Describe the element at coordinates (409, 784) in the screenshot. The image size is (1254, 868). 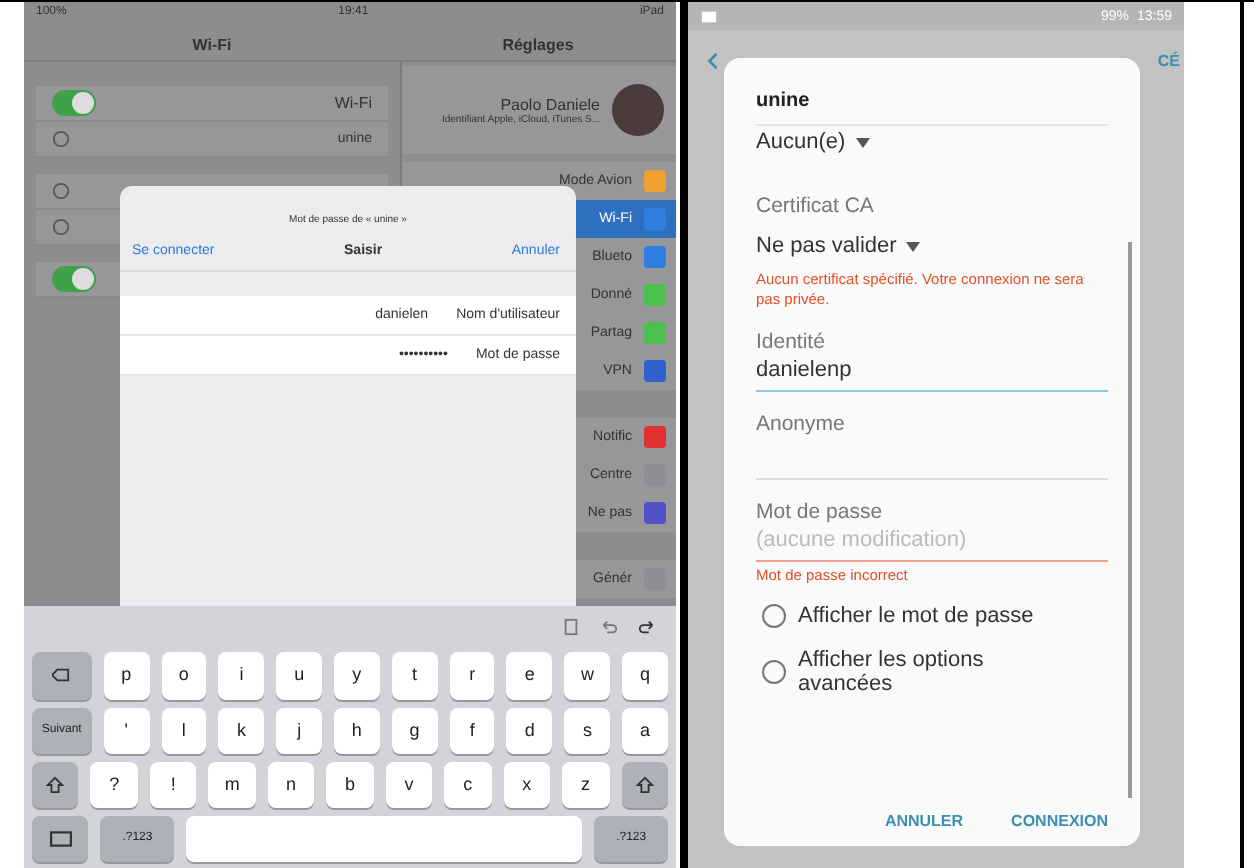
I see `keyboard-key: v` at that location.